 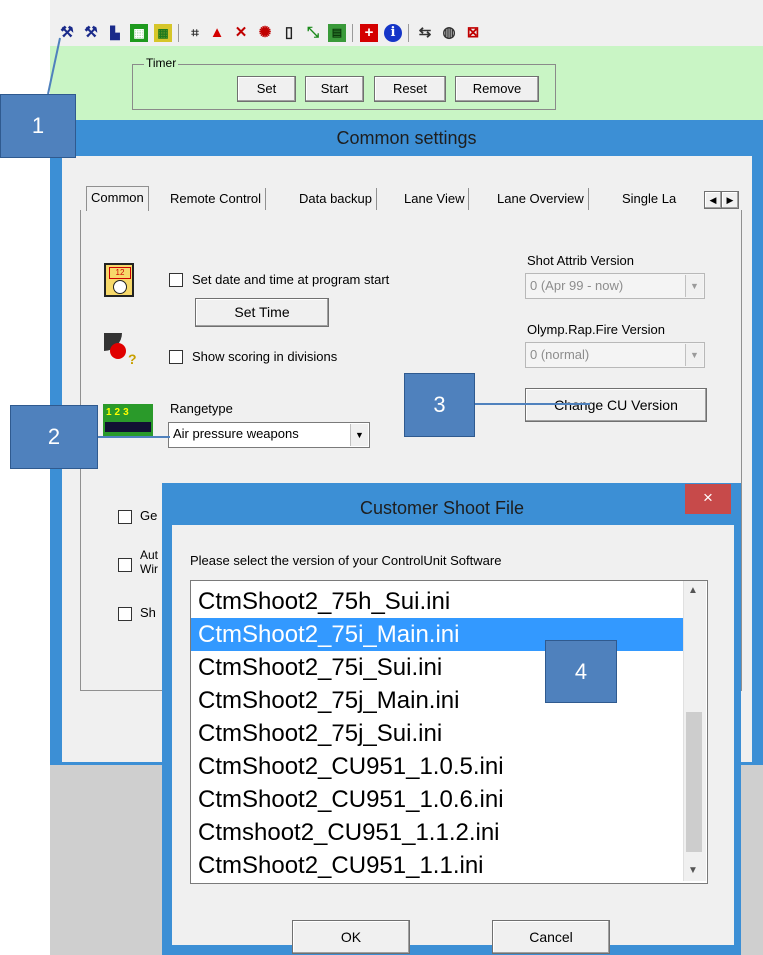 I want to click on callout-4: 4, so click(x=581, y=671).